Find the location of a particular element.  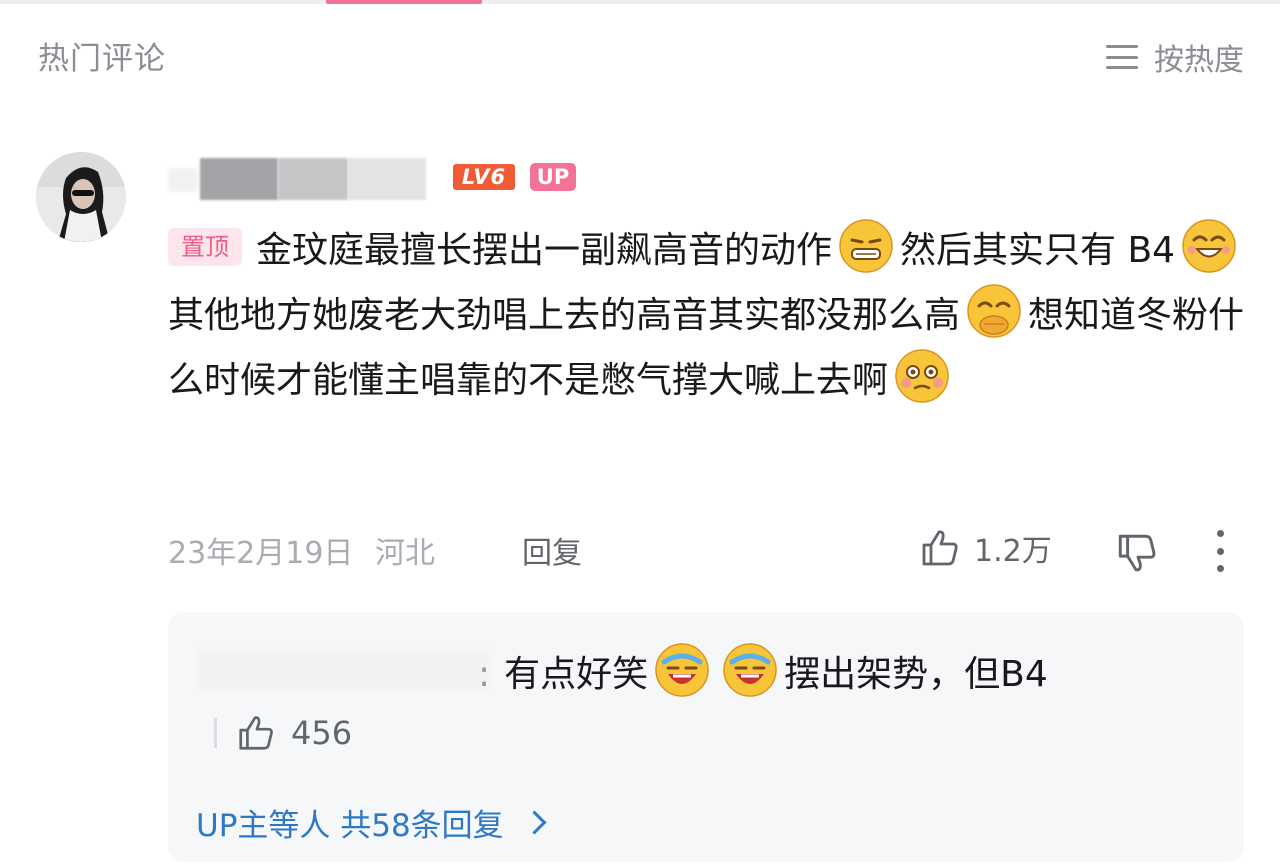

view-replies-label: UP主等人 共58条回复 is located at coordinates (350, 826).